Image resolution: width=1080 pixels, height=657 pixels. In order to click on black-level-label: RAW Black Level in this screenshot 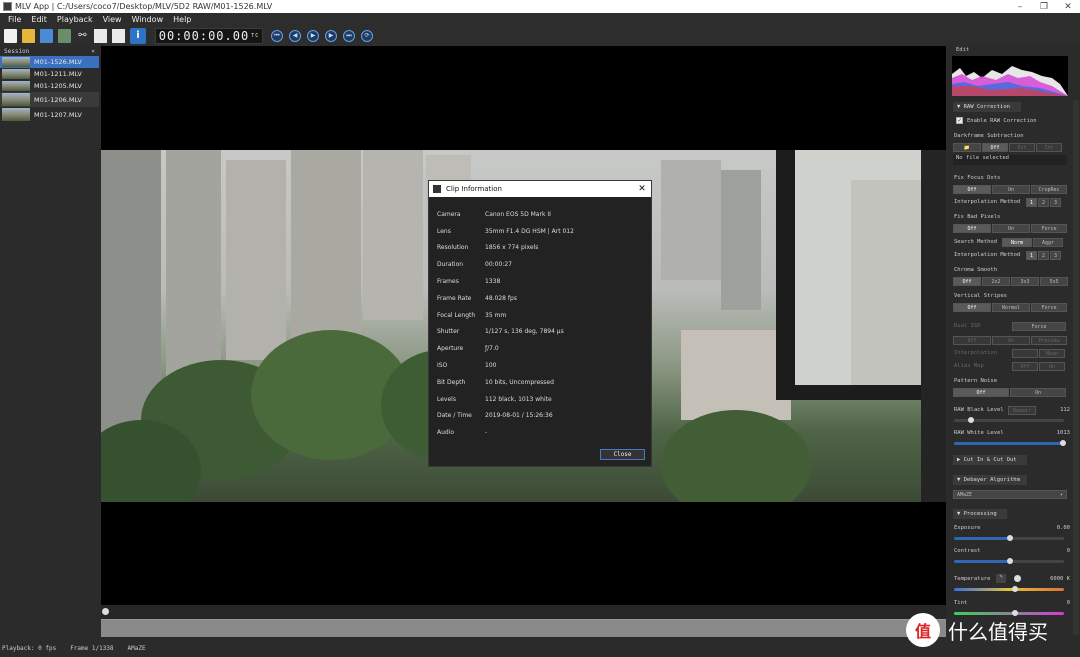, I will do `click(979, 410)`.